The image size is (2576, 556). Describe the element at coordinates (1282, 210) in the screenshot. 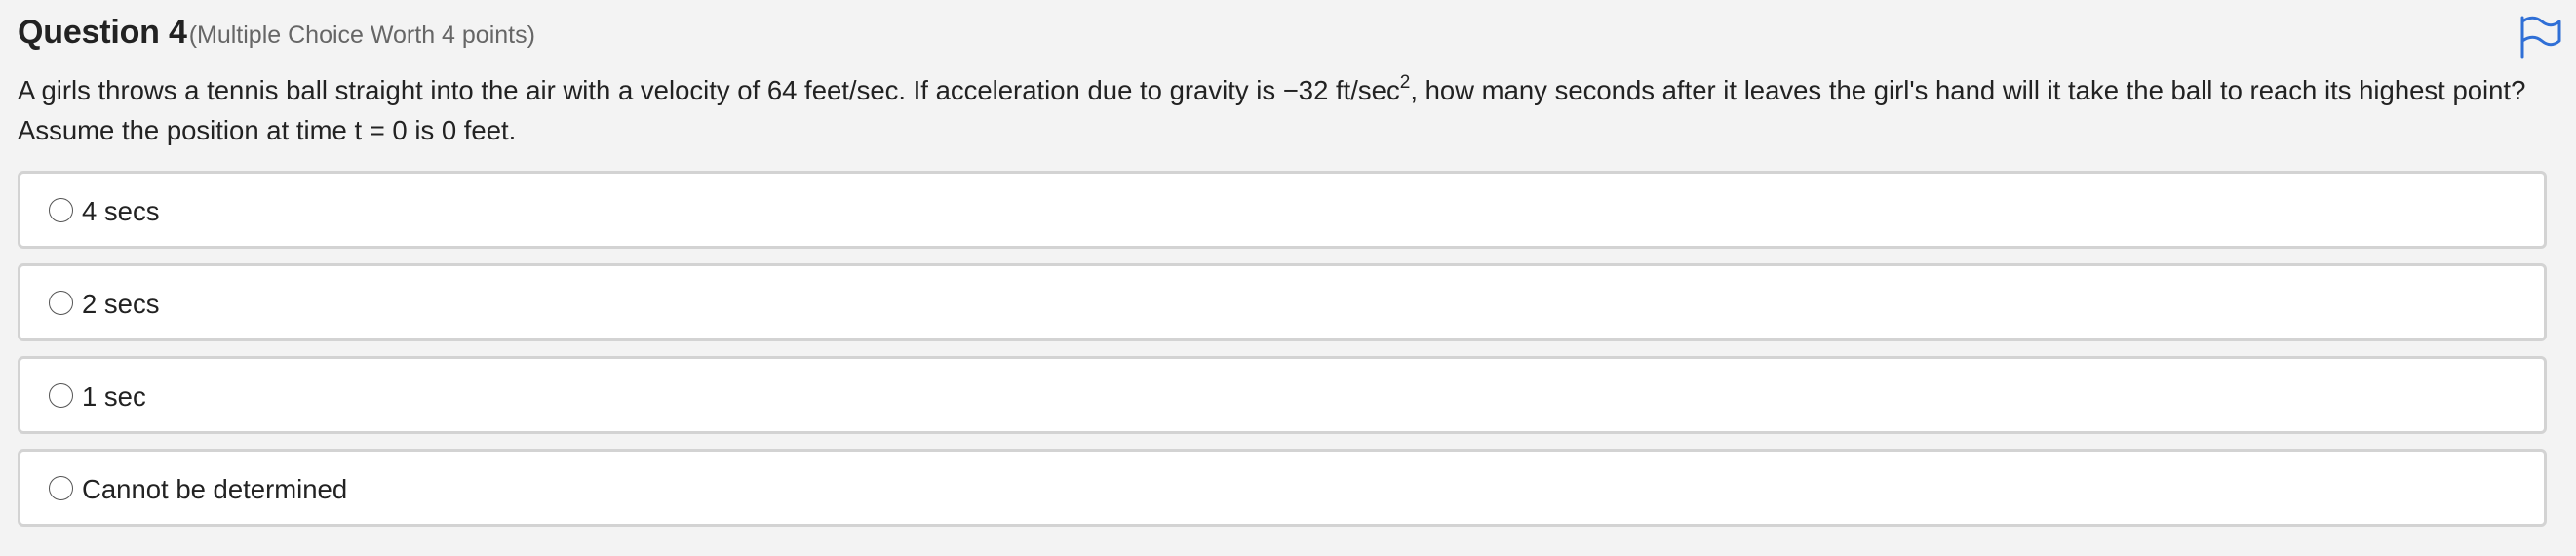

I see `choice-option-1: 4 secs` at that location.